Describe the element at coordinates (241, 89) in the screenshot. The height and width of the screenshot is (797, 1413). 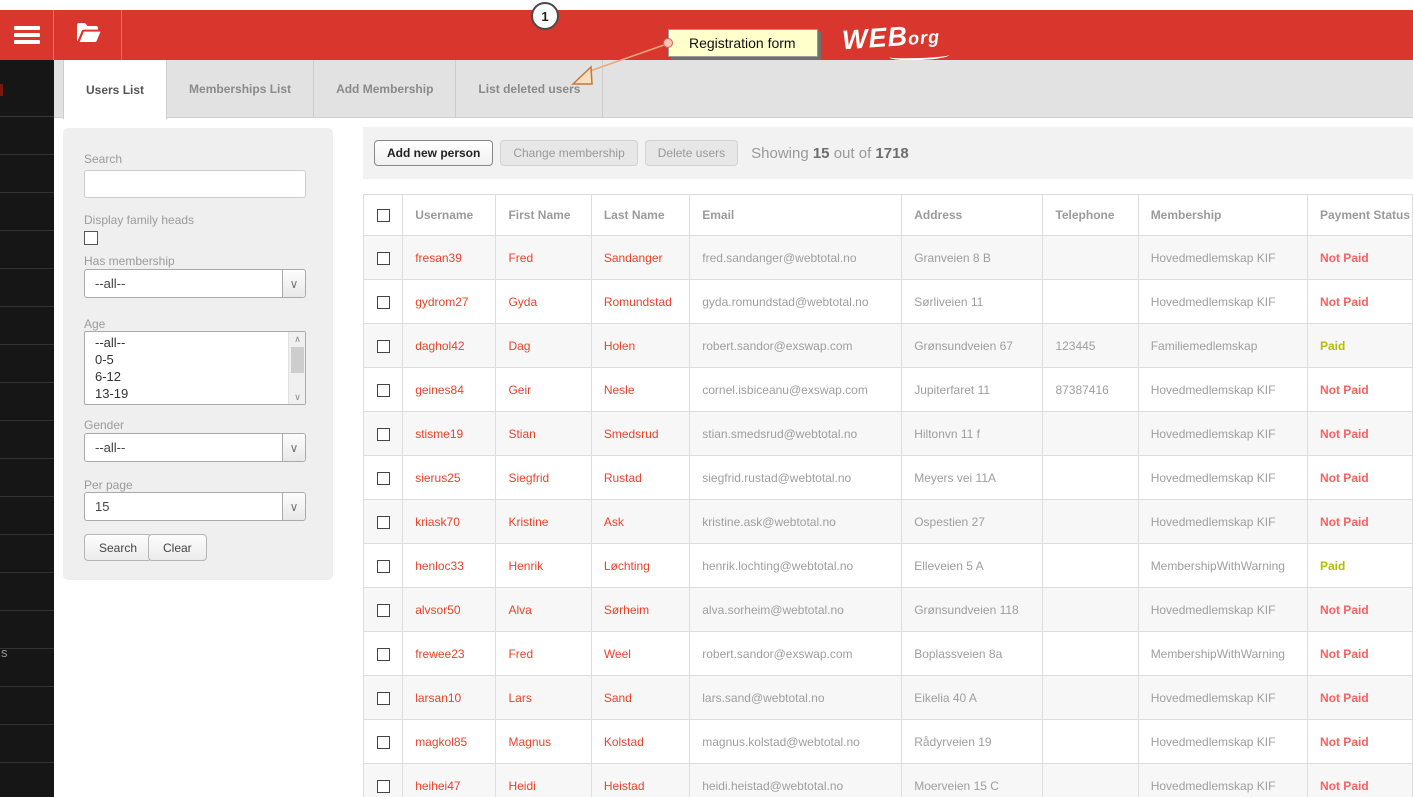
I see `tab-memberships-list: Memberships List` at that location.